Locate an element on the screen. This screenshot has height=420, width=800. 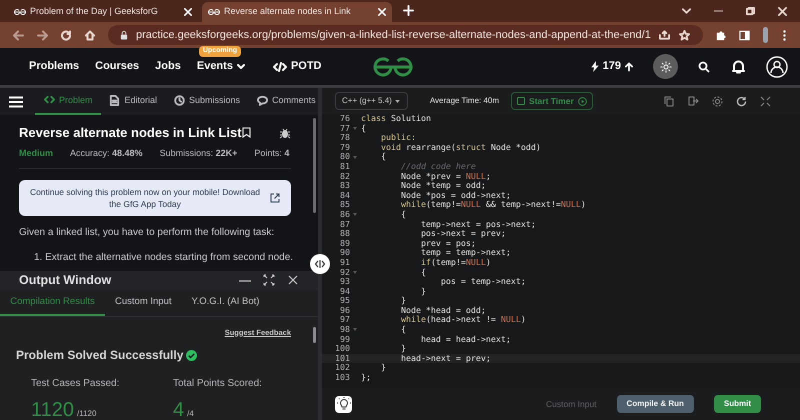
browser-tab: Problem of the Day | GeeksforG is located at coordinates (103, 12).